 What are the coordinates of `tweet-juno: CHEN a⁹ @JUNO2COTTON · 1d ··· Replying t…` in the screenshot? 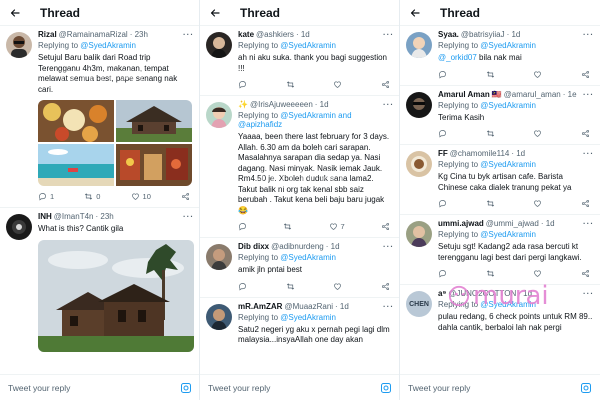 It's located at (500, 310).